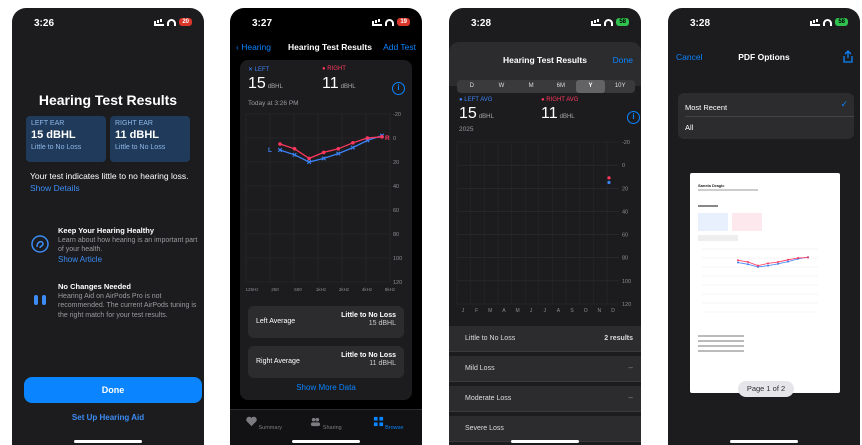 The height and width of the screenshot is (445, 862). Describe the element at coordinates (562, 100) in the screenshot. I see `right-avg-tag: RIGHT AVG` at that location.